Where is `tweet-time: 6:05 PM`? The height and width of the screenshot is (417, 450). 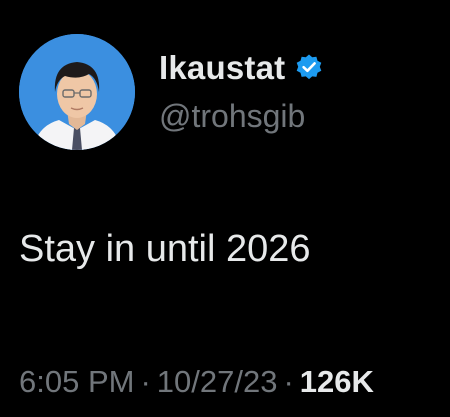
tweet-time: 6:05 PM is located at coordinates (76, 381).